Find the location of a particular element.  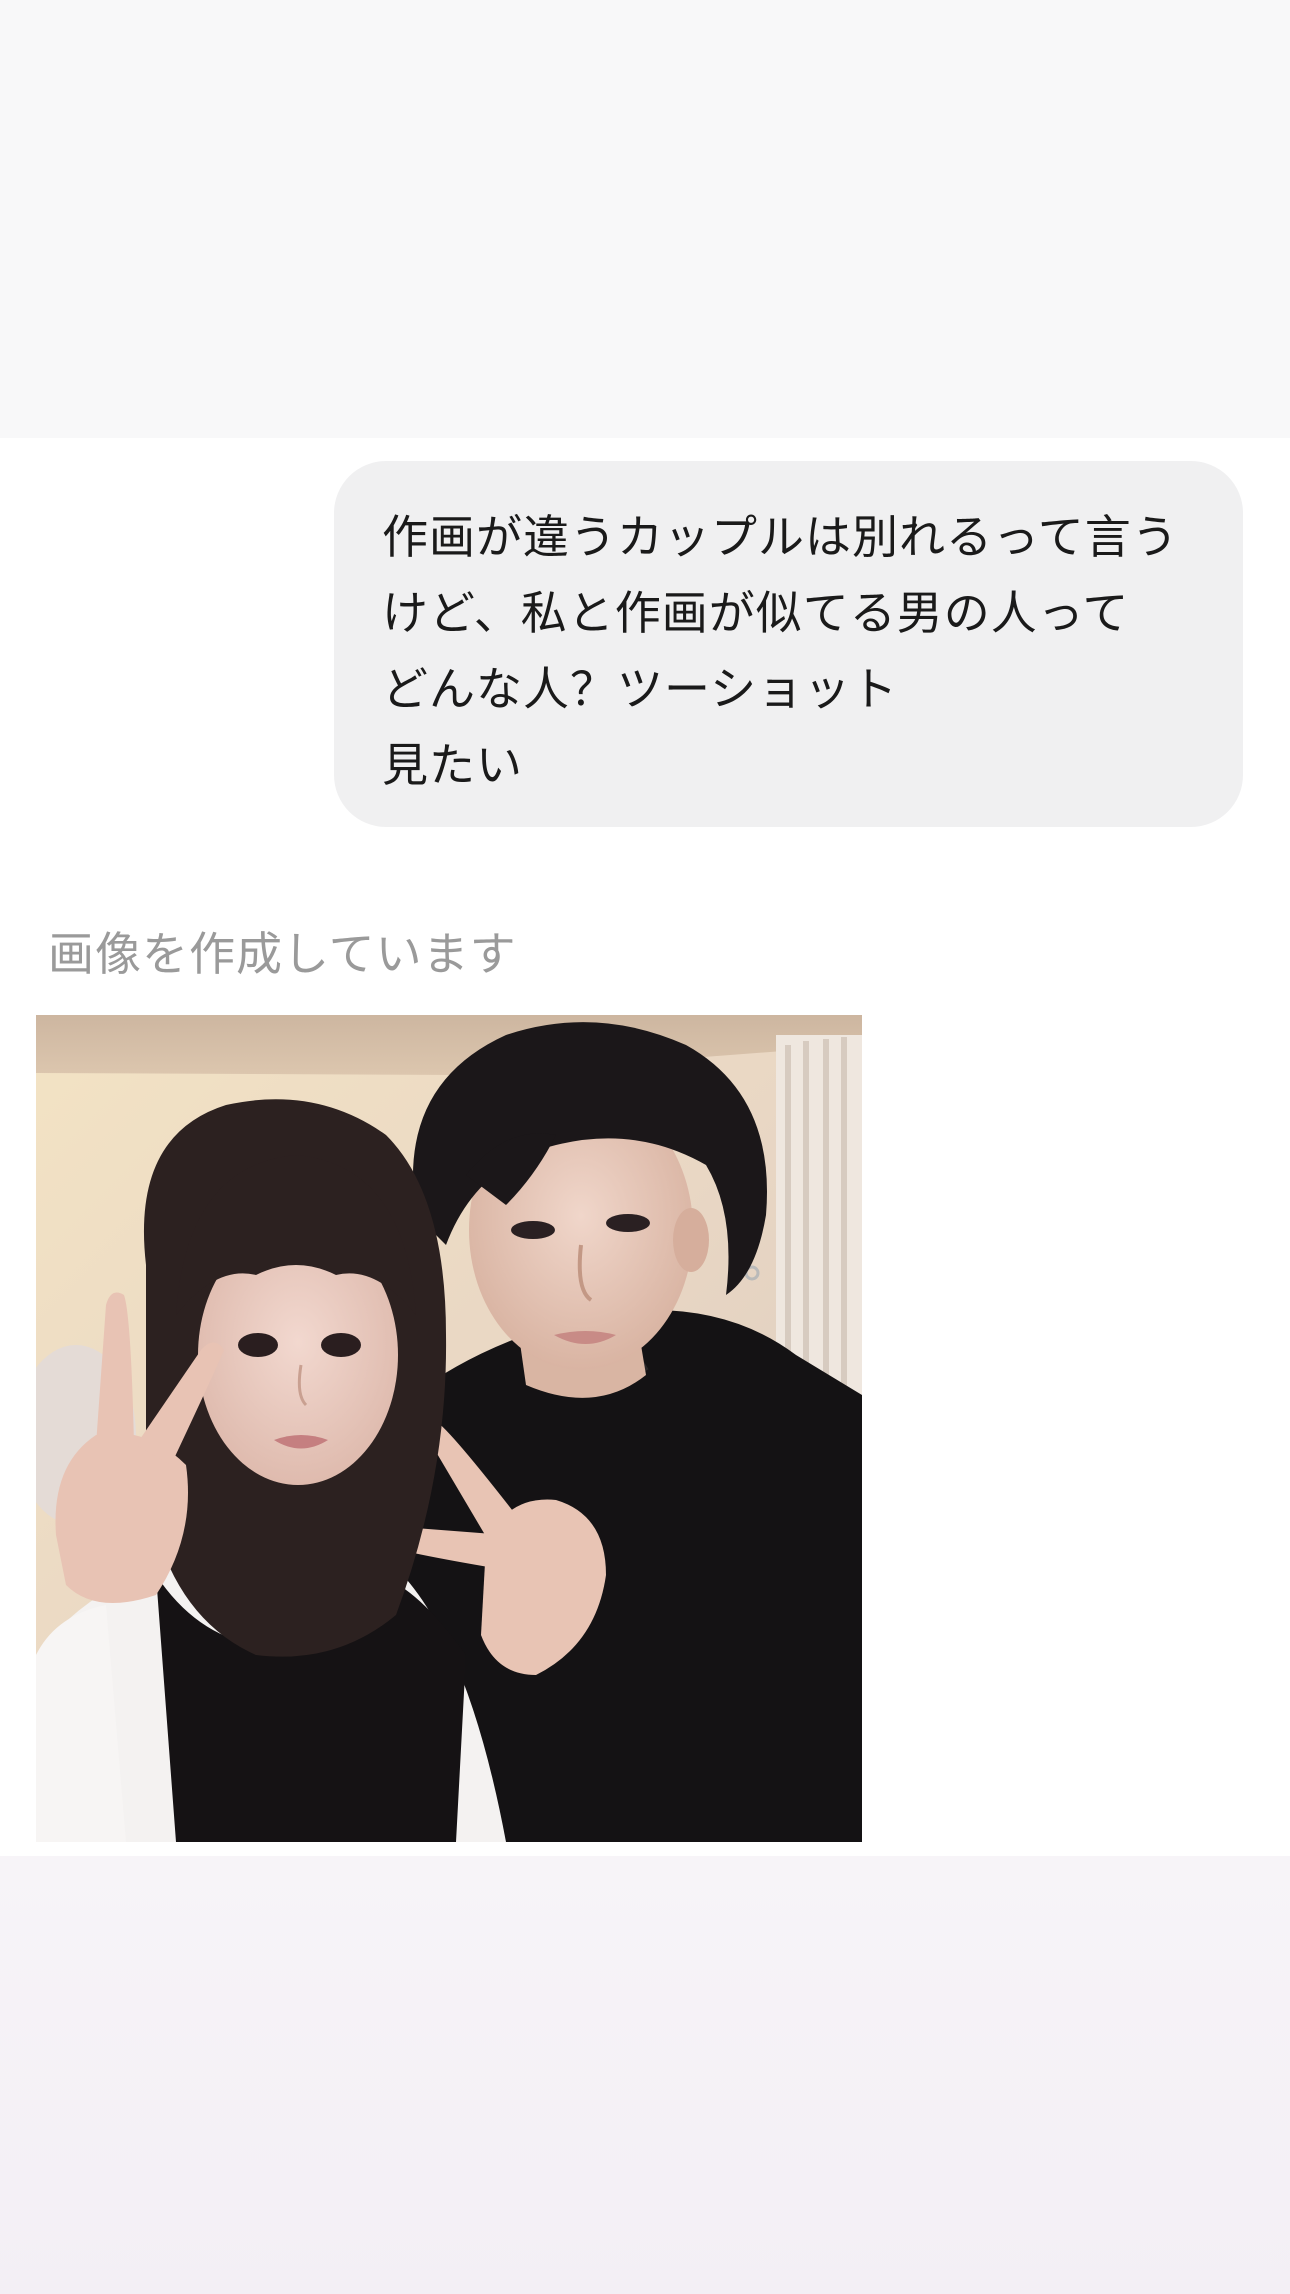

image-generation-status: 画像を作成しています is located at coordinates (282, 954).